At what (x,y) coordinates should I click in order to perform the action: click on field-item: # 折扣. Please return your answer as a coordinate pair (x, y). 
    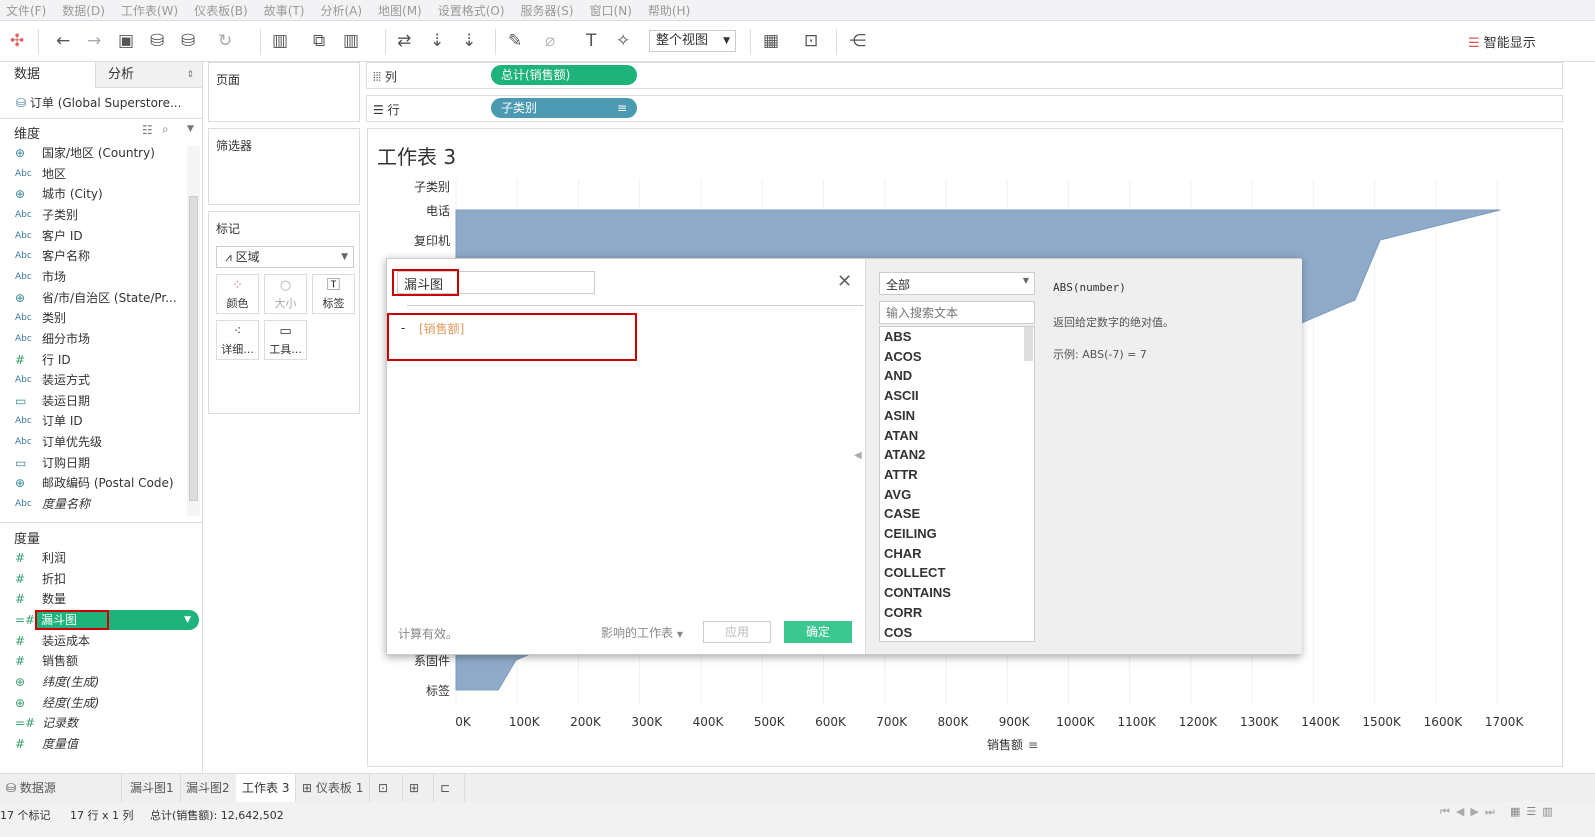
    Looking at the image, I should click on (93, 579).